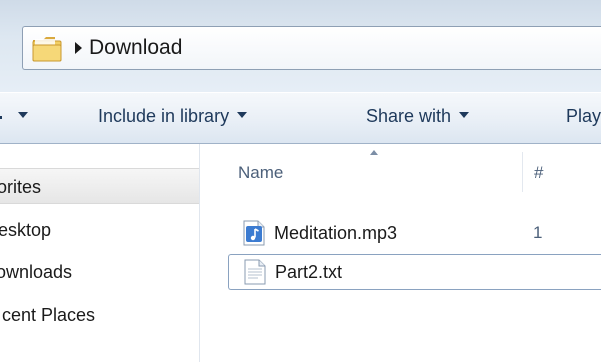 The image size is (601, 362). What do you see at coordinates (409, 116) in the screenshot?
I see `share-with-label: Share with` at bounding box center [409, 116].